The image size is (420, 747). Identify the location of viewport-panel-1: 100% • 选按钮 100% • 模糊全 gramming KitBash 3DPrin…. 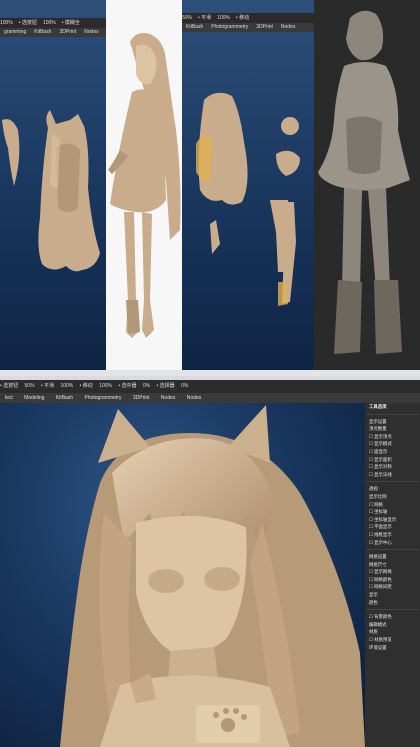
(53, 185).